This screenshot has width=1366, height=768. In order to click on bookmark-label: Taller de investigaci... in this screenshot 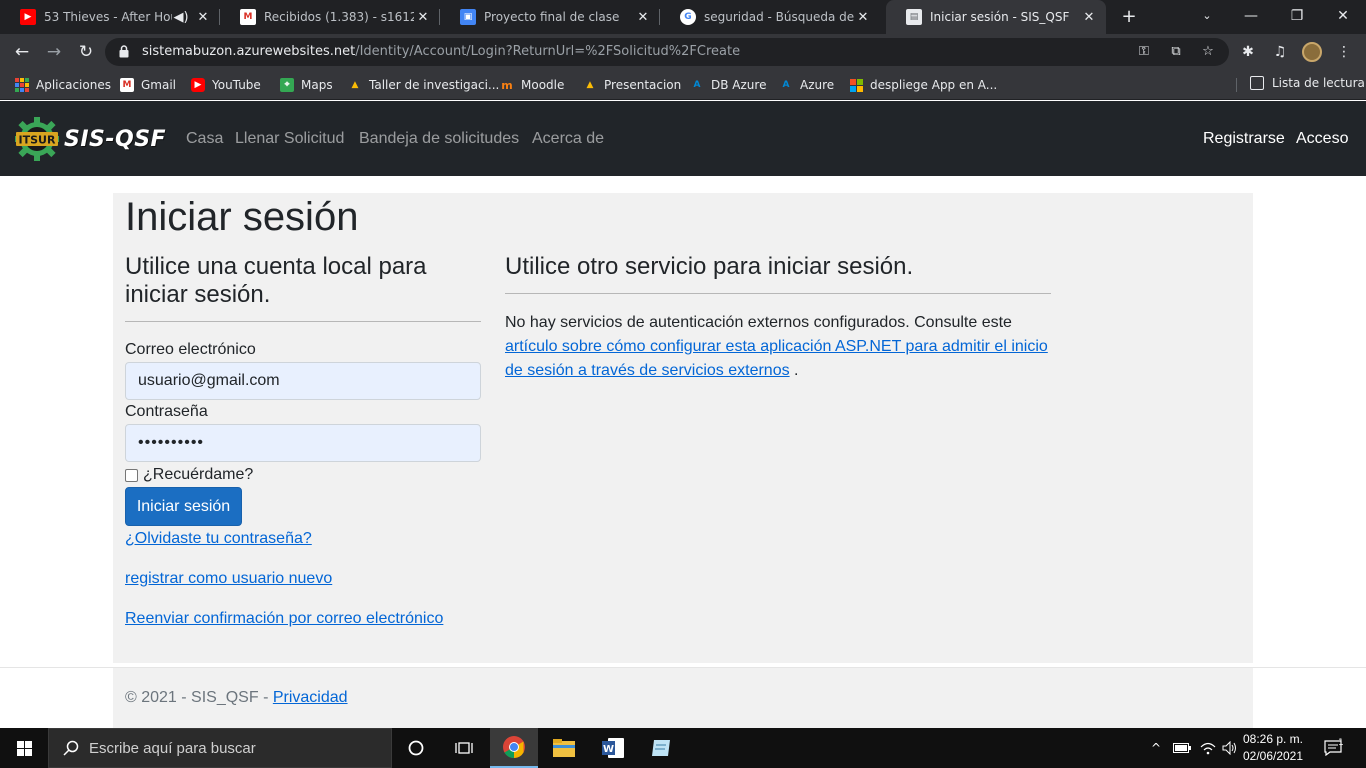, I will do `click(434, 85)`.